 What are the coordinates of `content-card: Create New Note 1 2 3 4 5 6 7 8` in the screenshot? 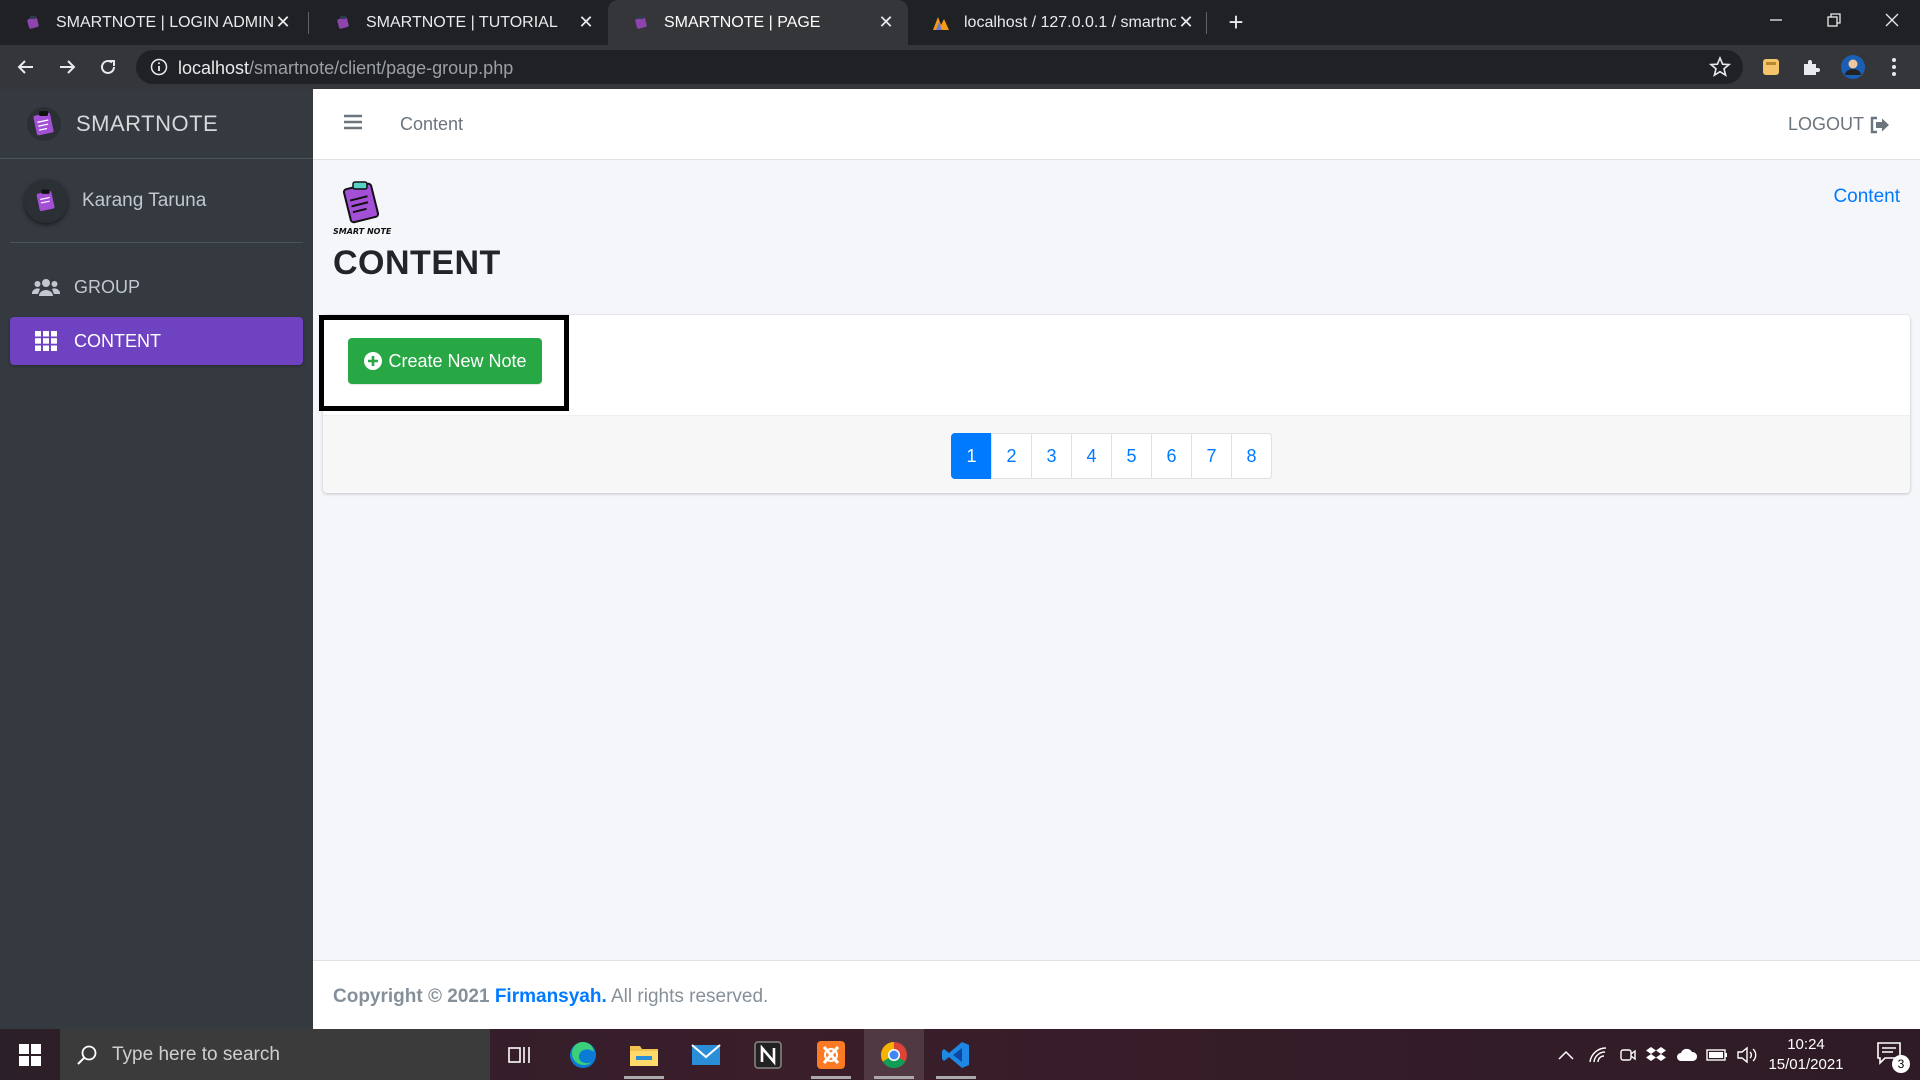 It's located at (1114, 404).